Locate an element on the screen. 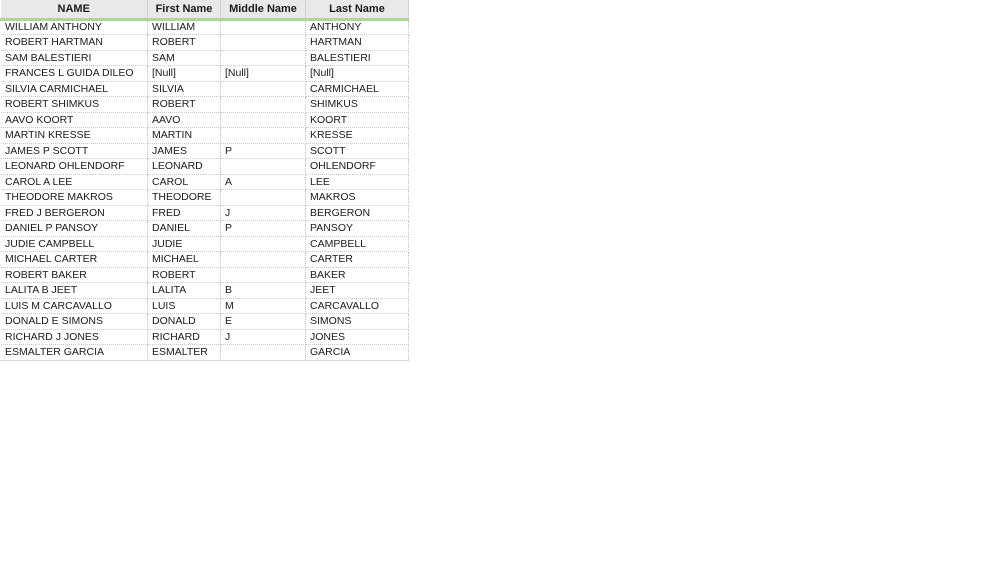 This screenshot has width=999, height=562. cell-first: DONALD is located at coordinates (184, 321).